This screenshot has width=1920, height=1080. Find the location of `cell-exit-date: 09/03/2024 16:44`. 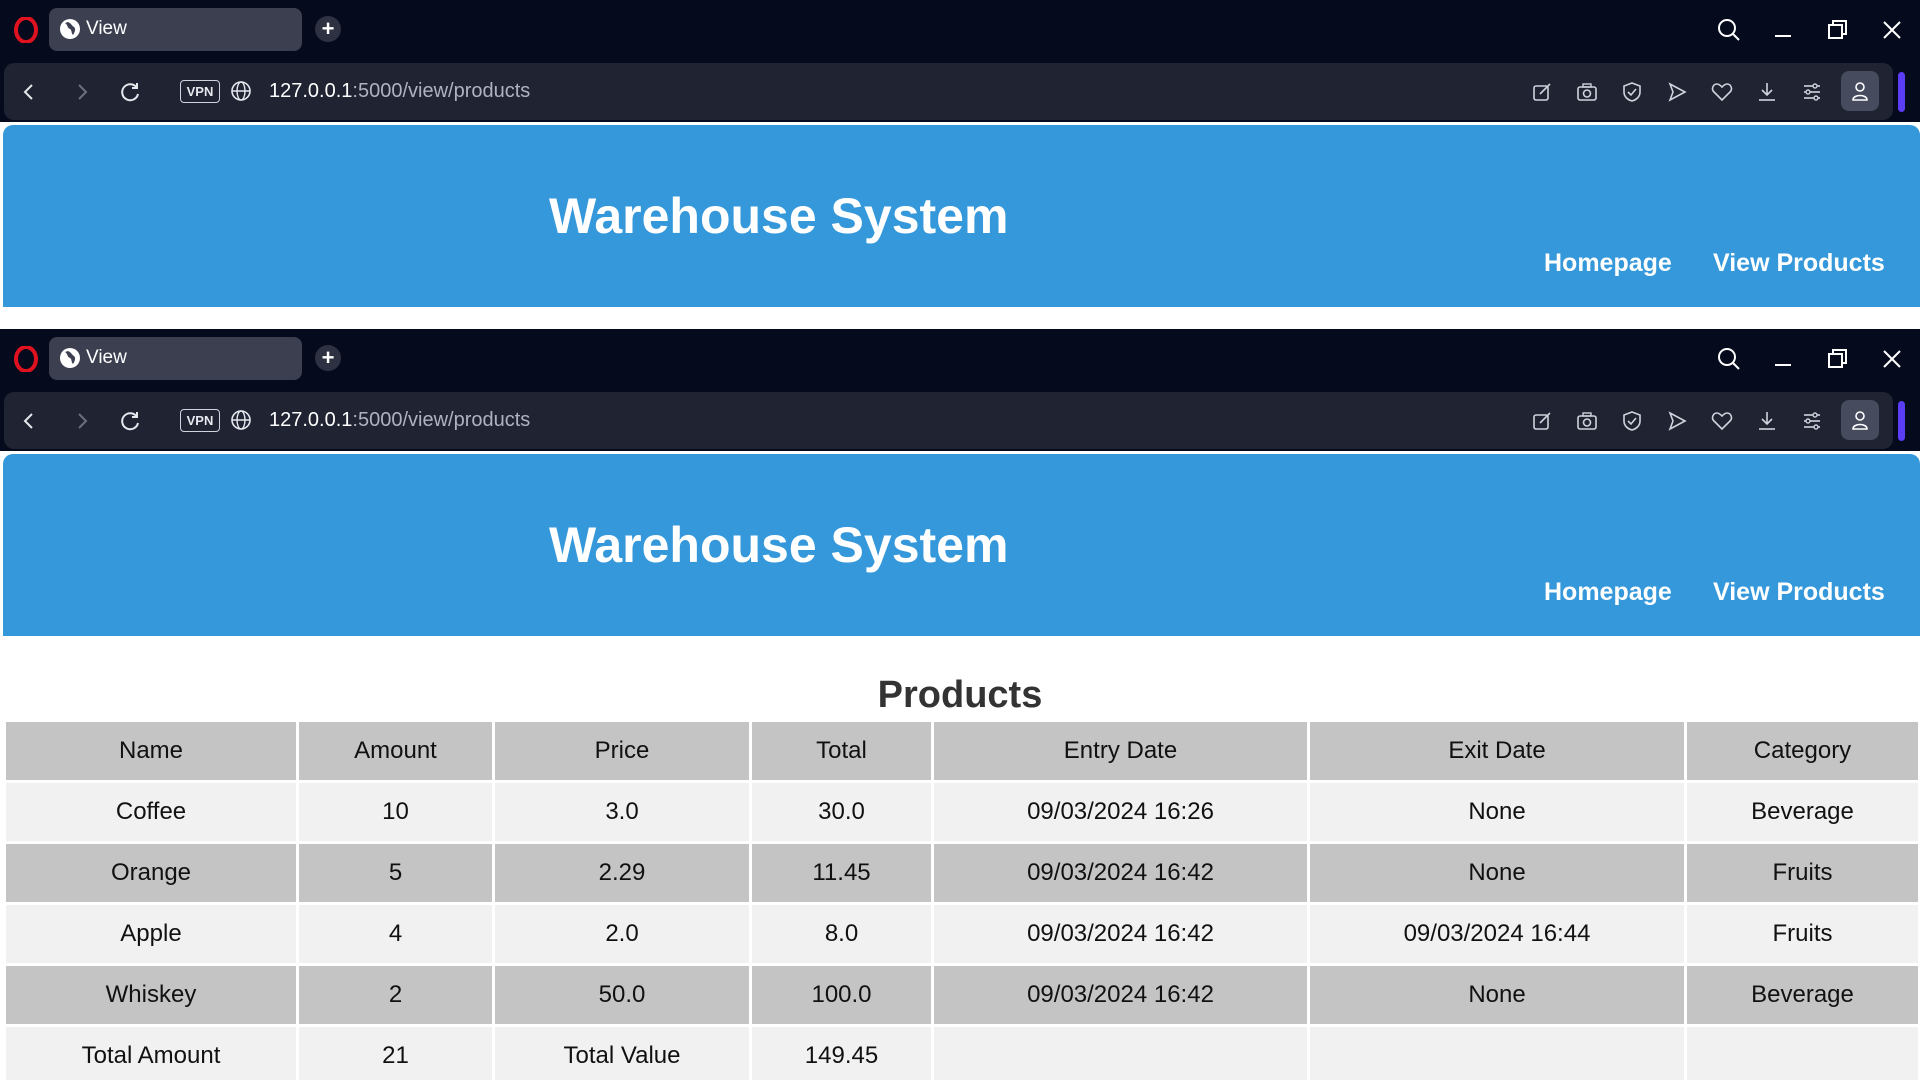

cell-exit-date: 09/03/2024 16:44 is located at coordinates (1497, 934).